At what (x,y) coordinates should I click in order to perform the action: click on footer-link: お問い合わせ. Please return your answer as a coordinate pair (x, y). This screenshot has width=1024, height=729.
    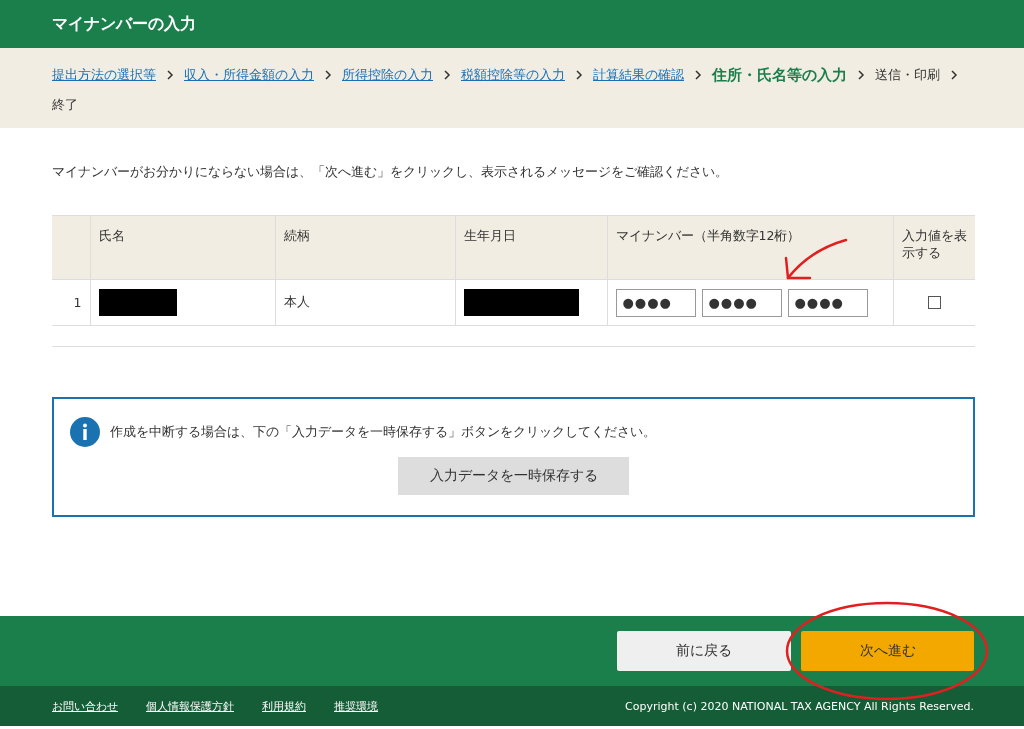
    Looking at the image, I should click on (85, 706).